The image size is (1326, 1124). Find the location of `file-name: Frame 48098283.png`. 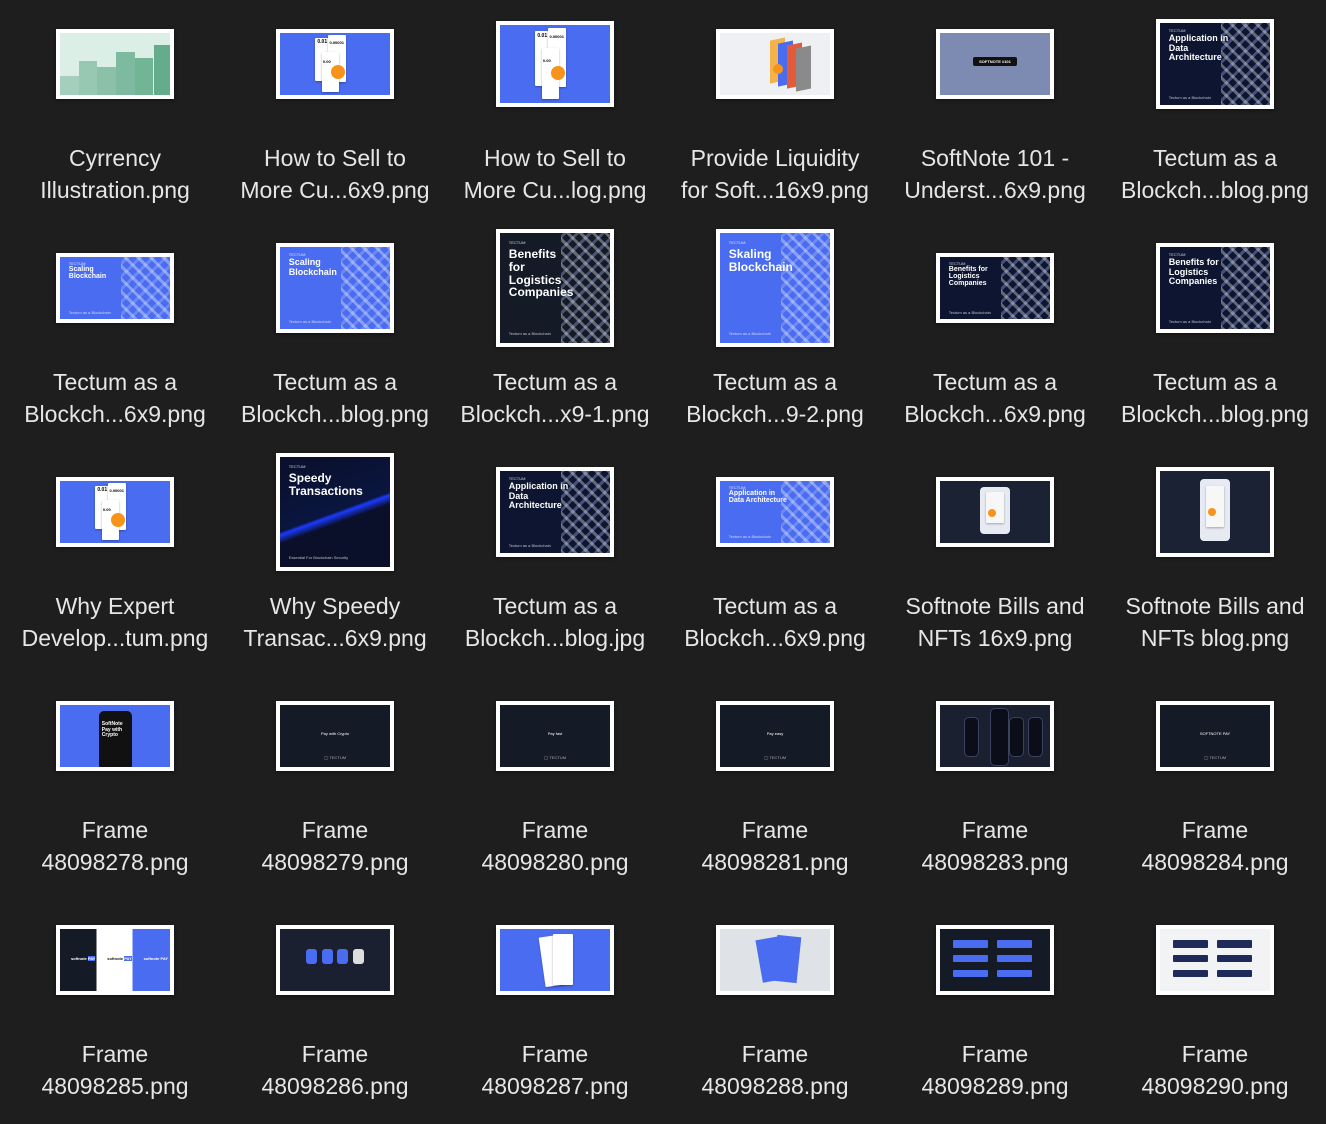

file-name: Frame 48098283.png is located at coordinates (995, 846).